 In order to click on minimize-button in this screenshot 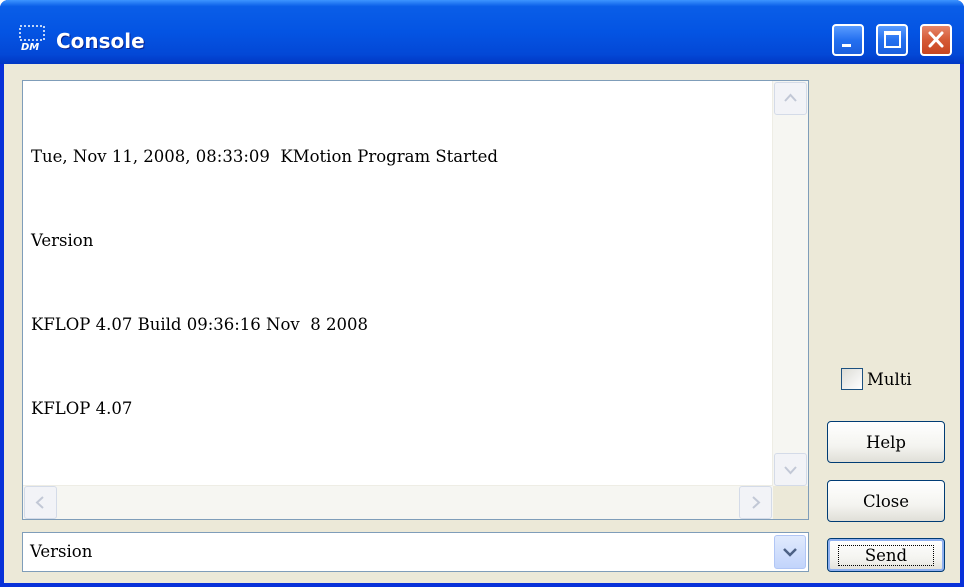, I will do `click(848, 40)`.